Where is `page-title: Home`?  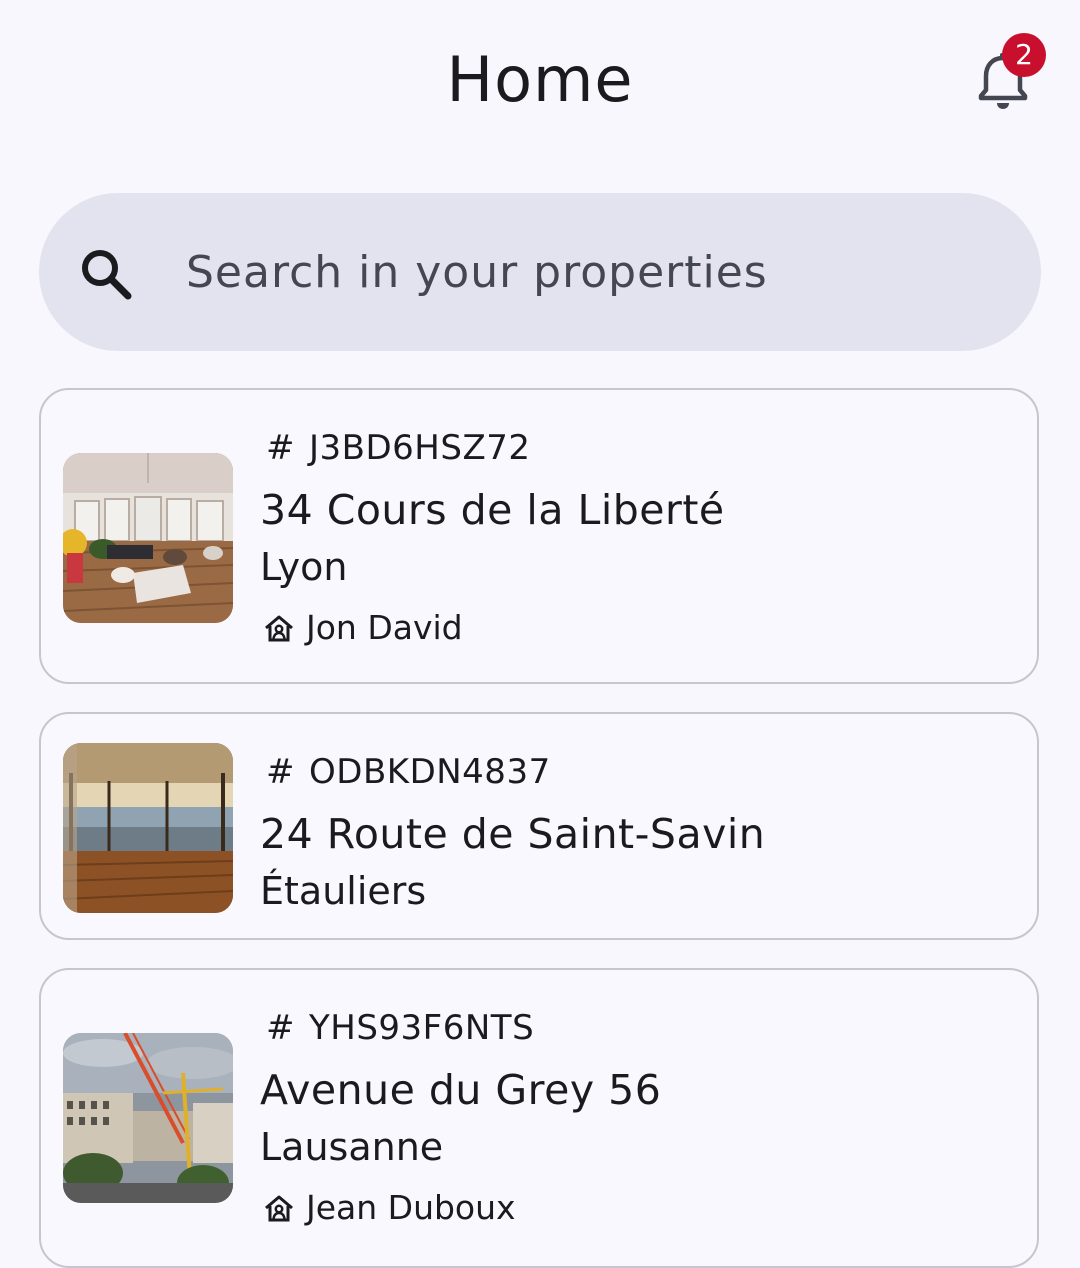
page-title: Home is located at coordinates (540, 79).